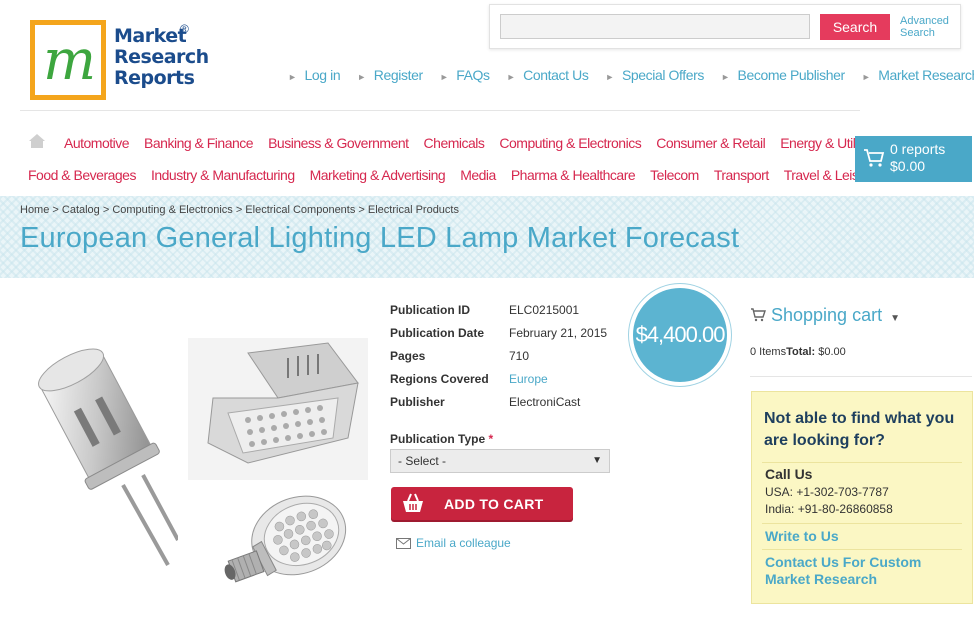  I want to click on publication-type-select: - Select - ▼, so click(500, 461).